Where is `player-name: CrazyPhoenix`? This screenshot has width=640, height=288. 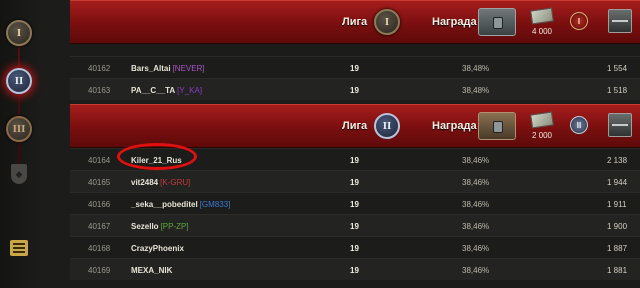 player-name: CrazyPhoenix is located at coordinates (157, 248).